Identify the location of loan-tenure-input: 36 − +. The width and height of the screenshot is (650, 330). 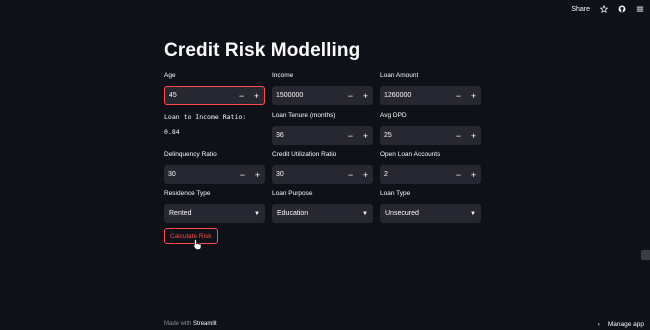
(322, 135).